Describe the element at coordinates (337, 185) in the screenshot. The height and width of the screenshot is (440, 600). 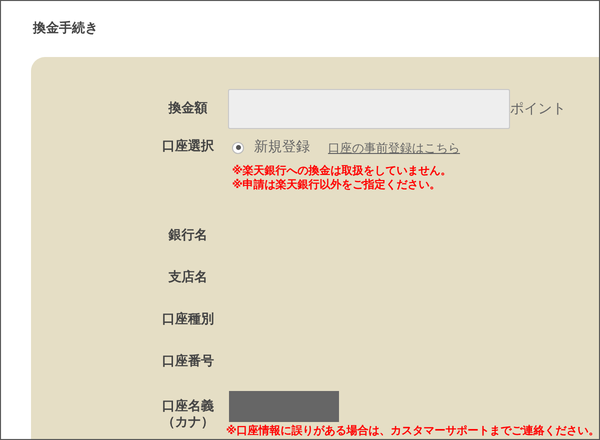
I see `warning-note: ※申請は楽天銀行以外をご指定ください。` at that location.